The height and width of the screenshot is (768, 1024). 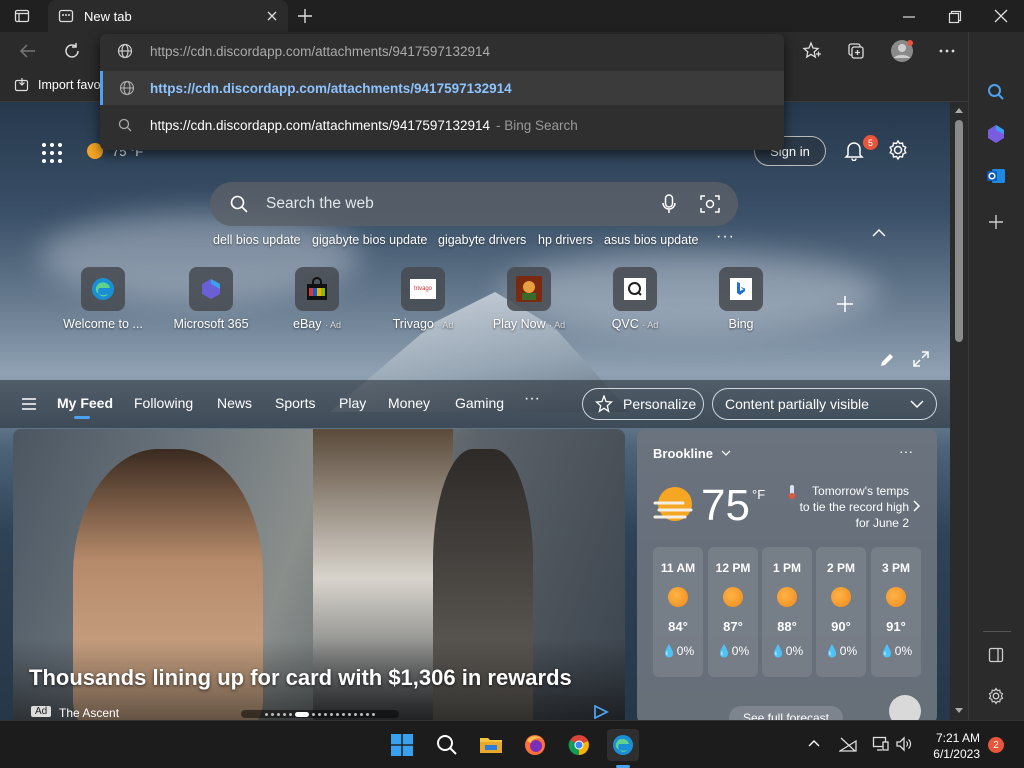 I want to click on trending-search: gigabyte drivers, so click(x=482, y=240).